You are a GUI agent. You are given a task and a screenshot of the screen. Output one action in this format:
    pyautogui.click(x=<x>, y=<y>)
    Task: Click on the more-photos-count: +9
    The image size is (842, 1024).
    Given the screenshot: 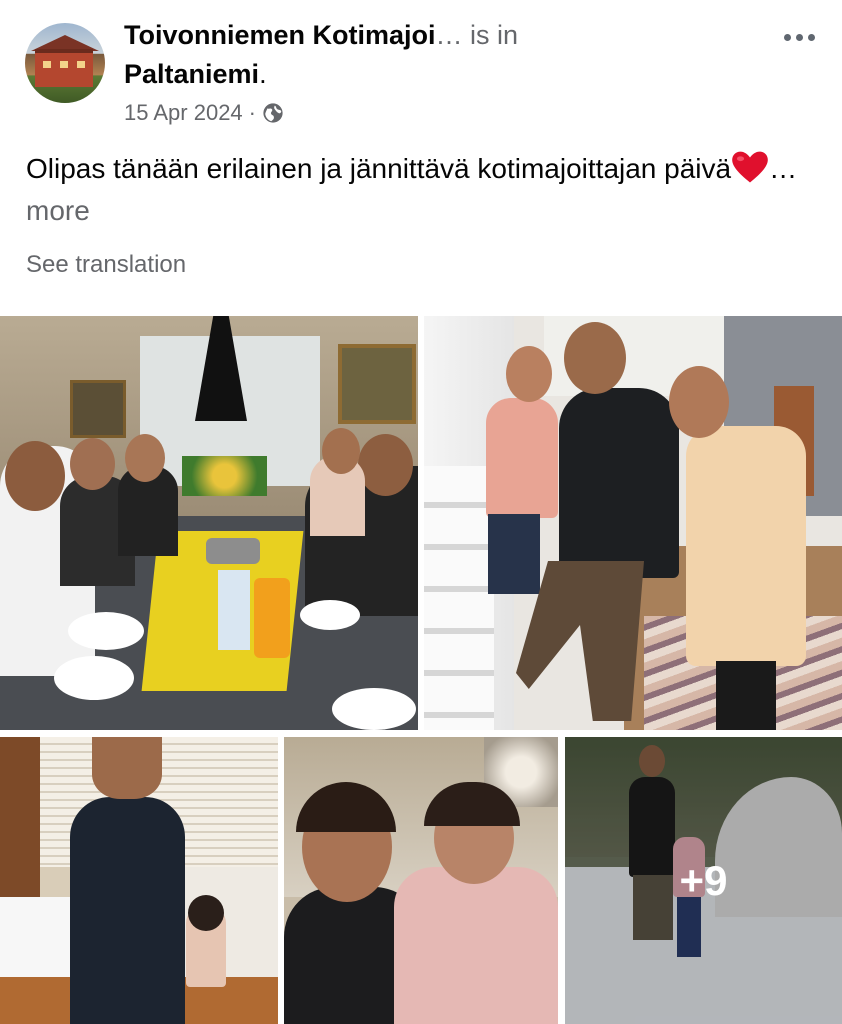 What is the action you would take?
    pyautogui.click(x=703, y=880)
    